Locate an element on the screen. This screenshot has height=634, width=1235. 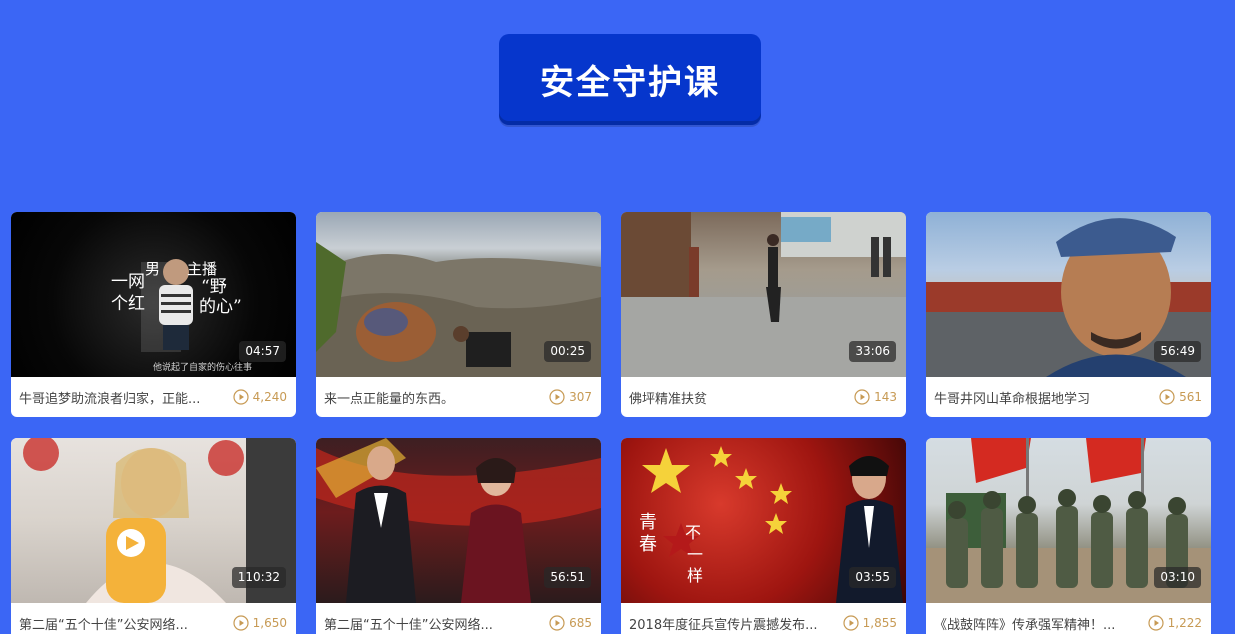
view-count-value: 1,855 is located at coordinates (879, 623).